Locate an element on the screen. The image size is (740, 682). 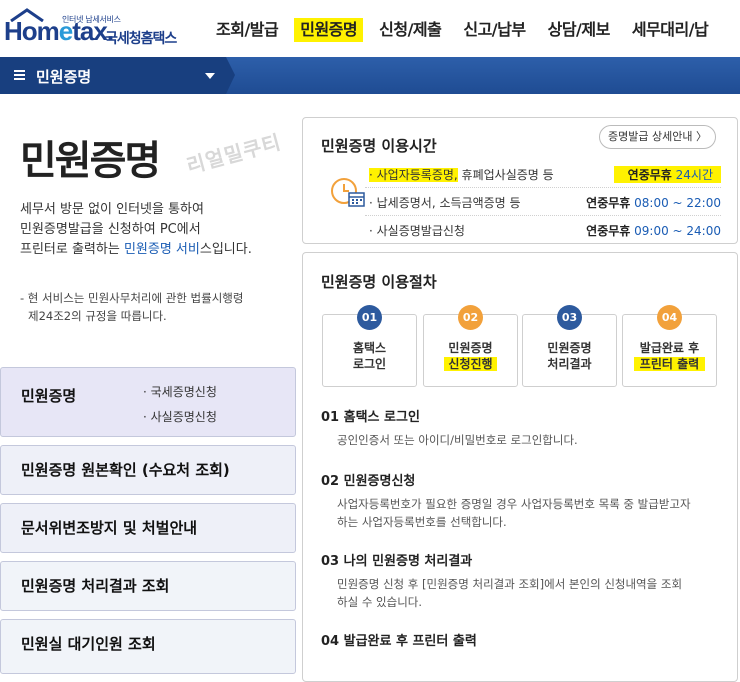
section-dropdown: 민원증명 is located at coordinates (117, 75).